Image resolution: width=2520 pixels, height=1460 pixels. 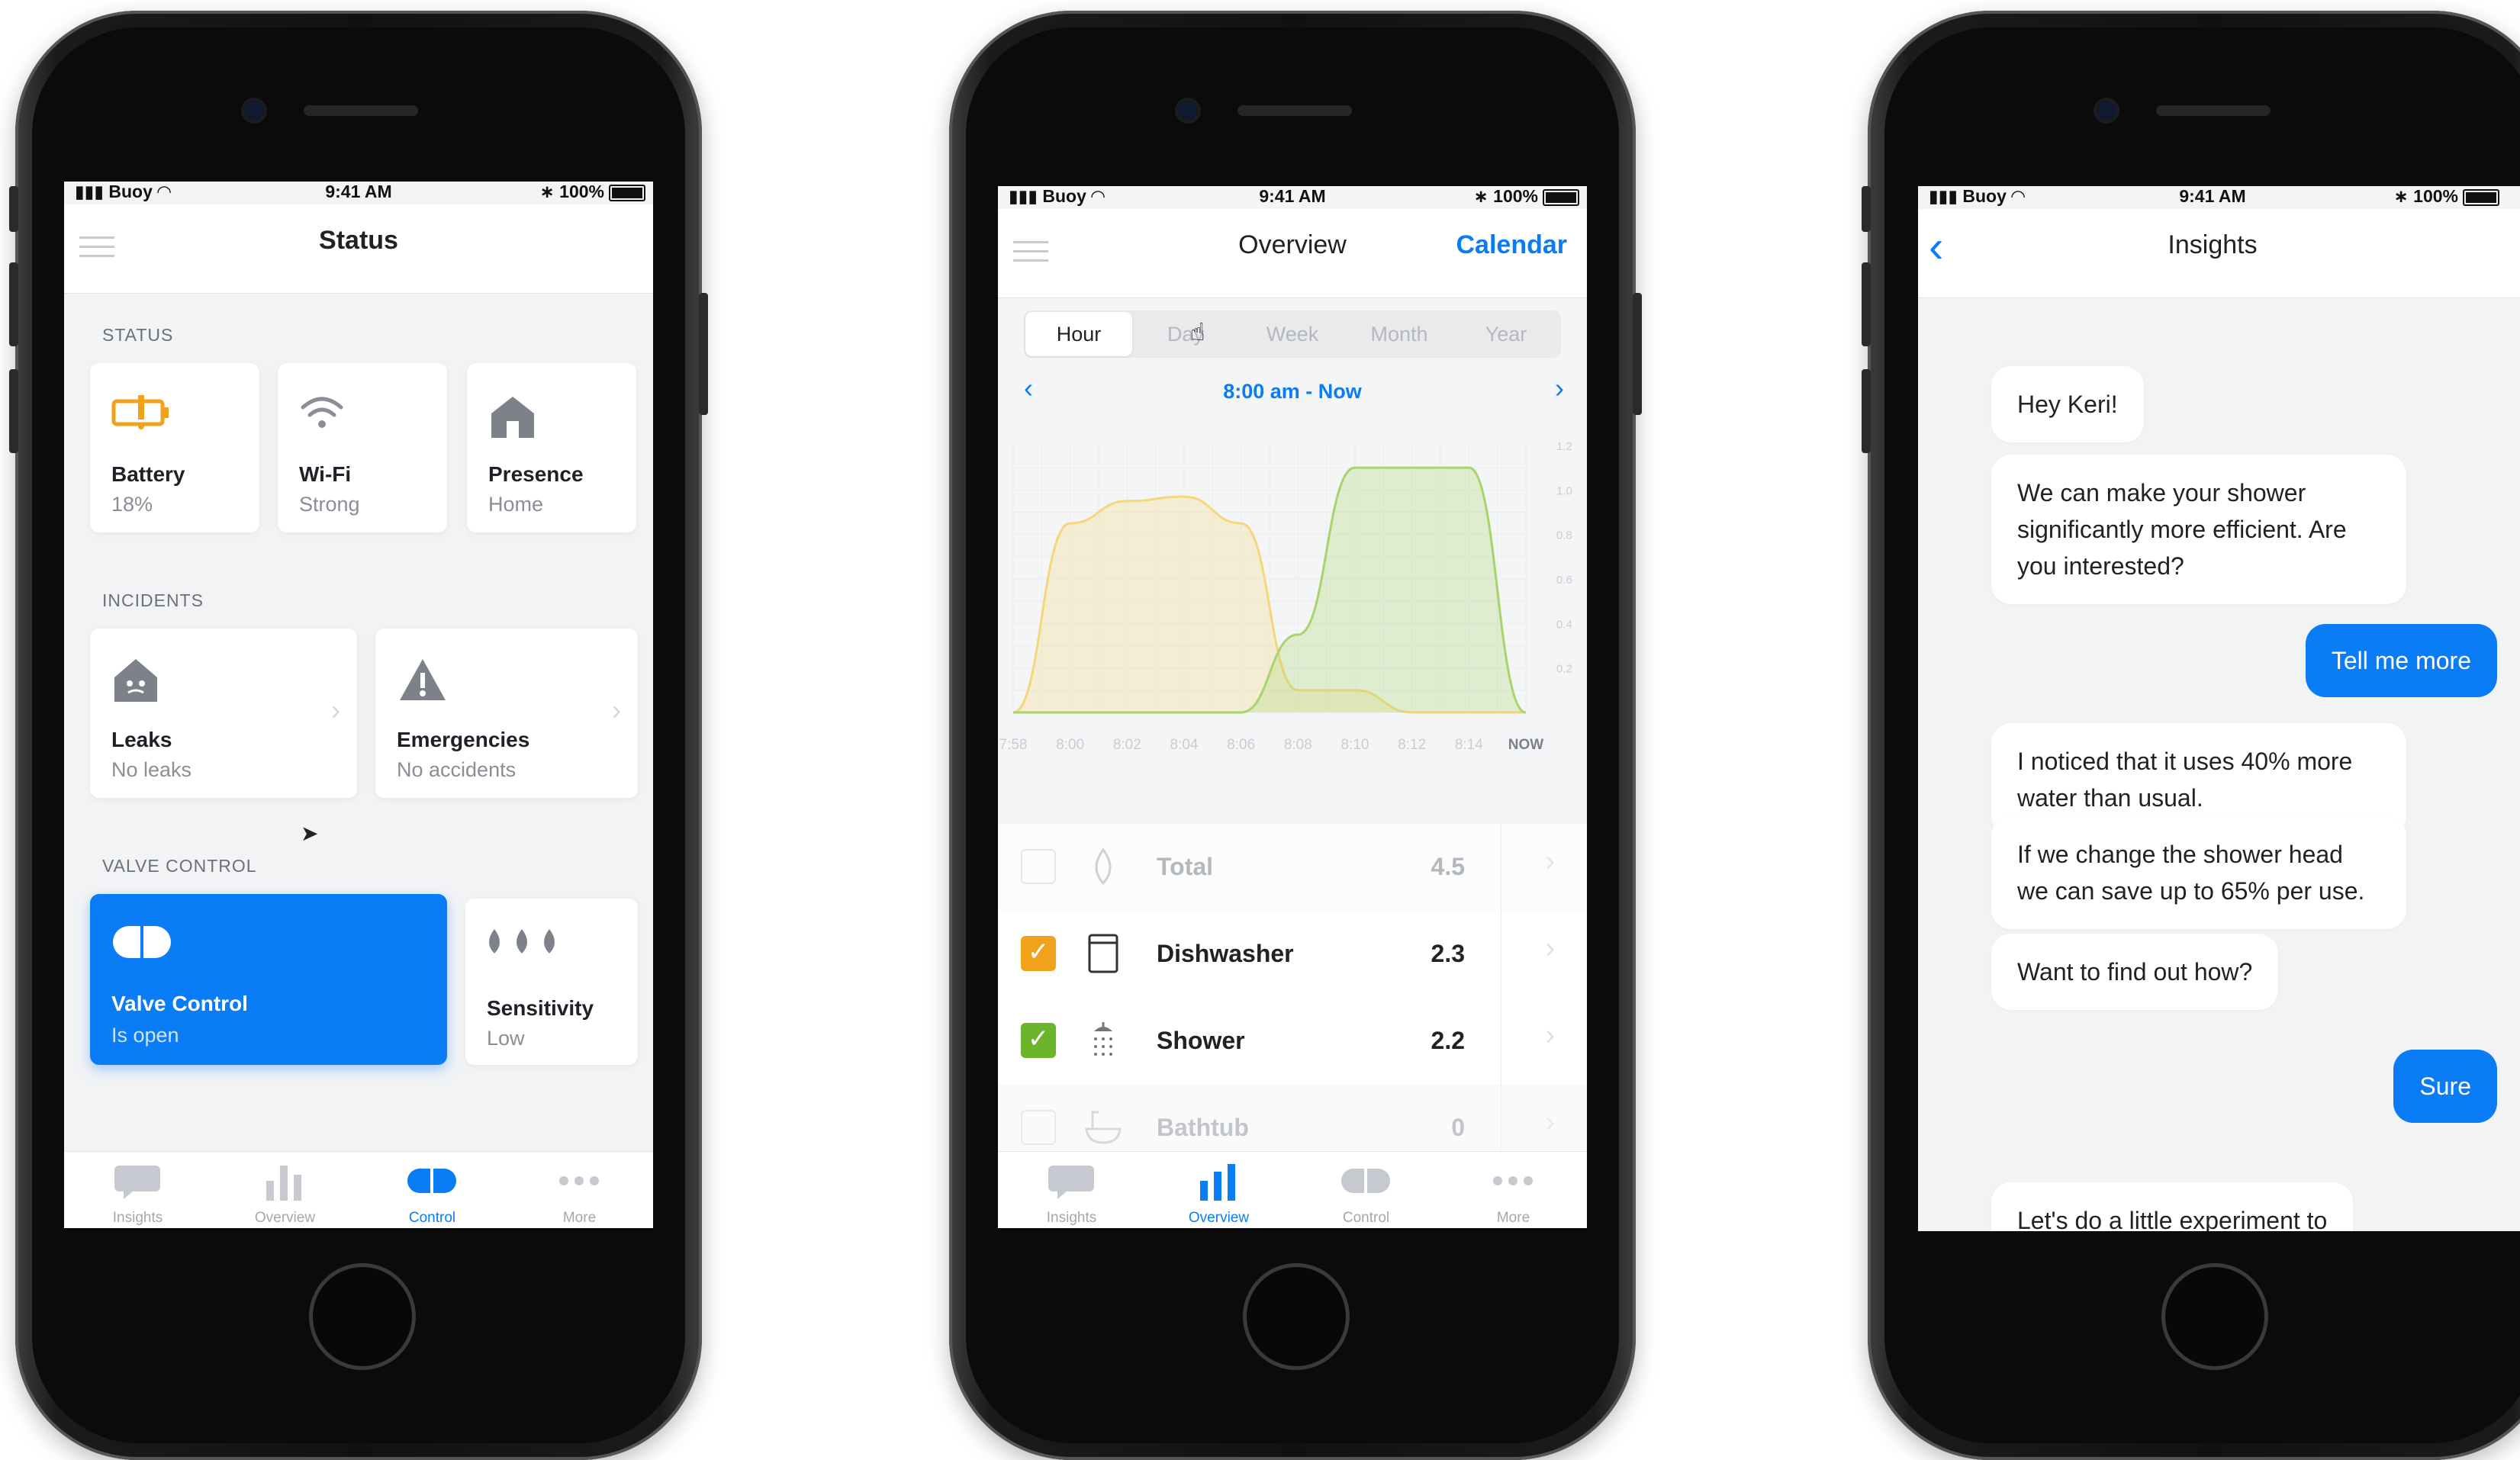 I want to click on house-icon, so click(x=512, y=417).